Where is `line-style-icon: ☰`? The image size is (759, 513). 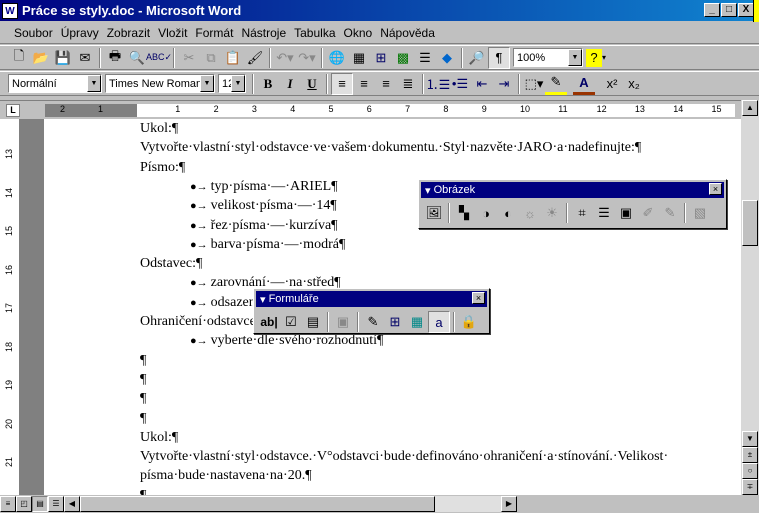 line-style-icon: ☰ is located at coordinates (604, 213).